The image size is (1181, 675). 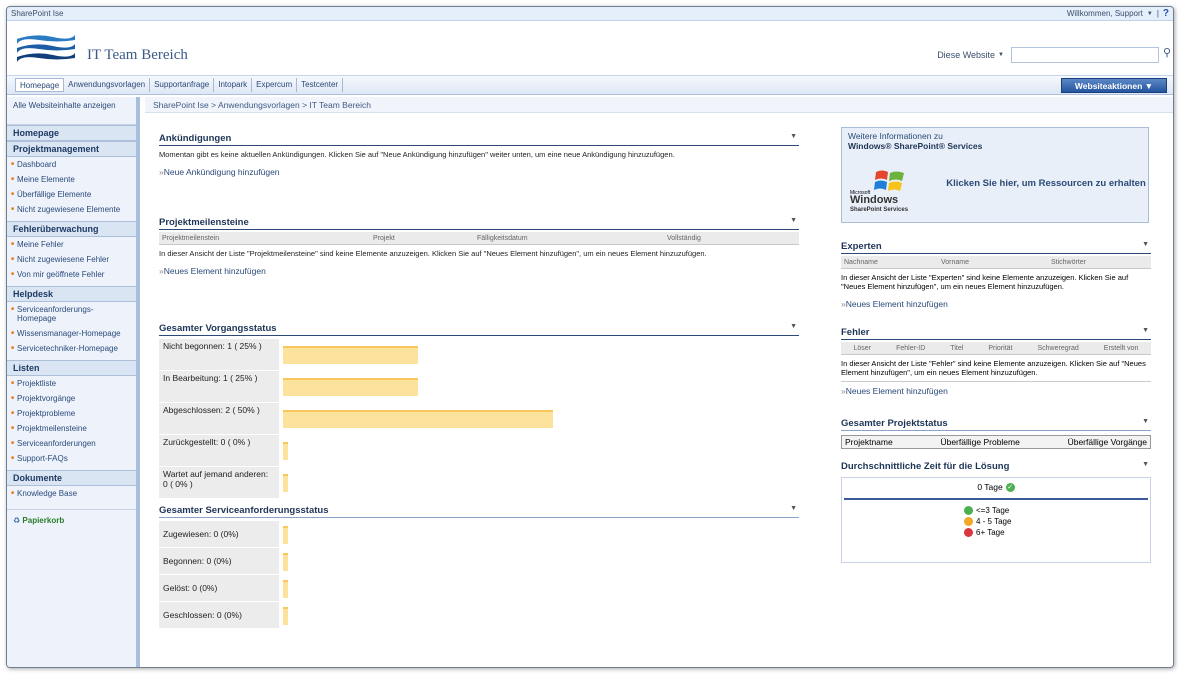 I want to click on recycle-bin-label: Papierkorb, so click(x=43, y=520).